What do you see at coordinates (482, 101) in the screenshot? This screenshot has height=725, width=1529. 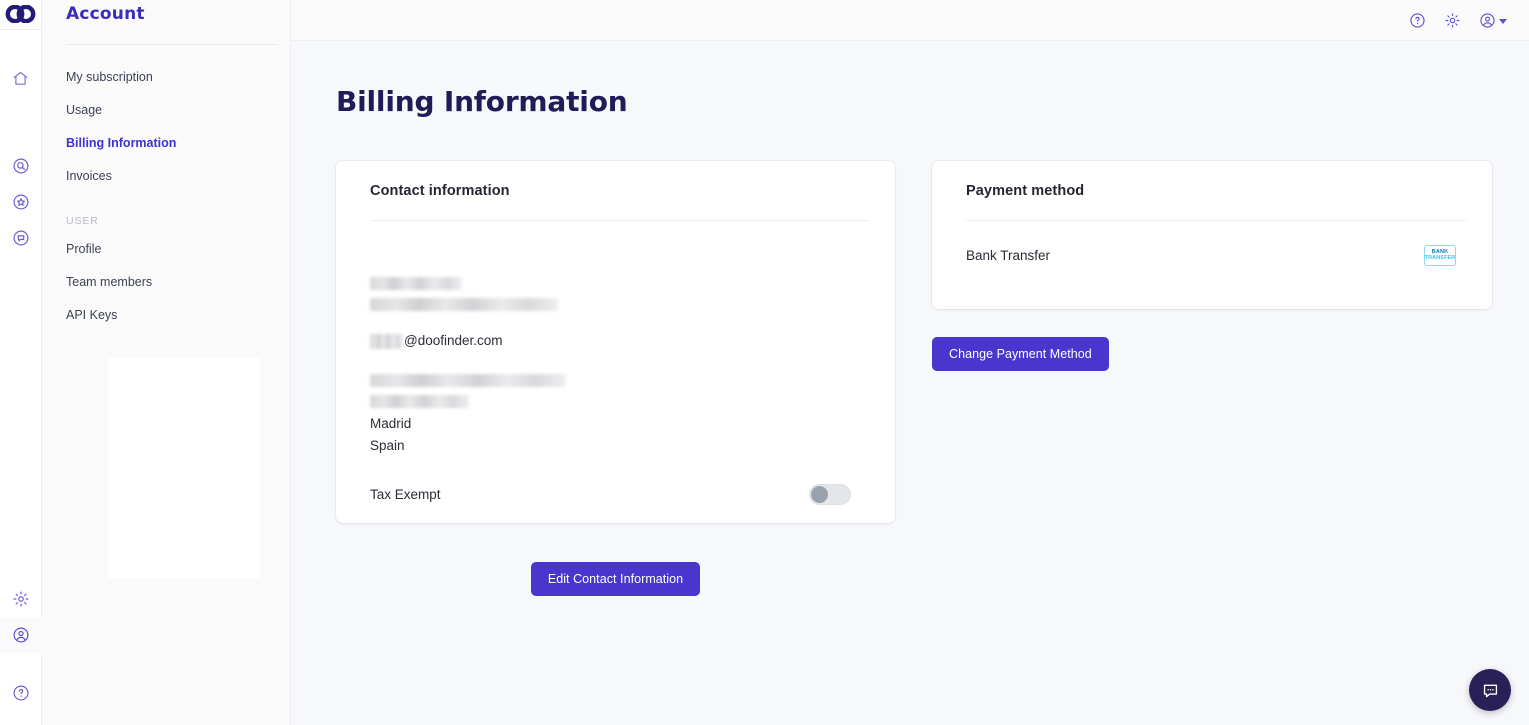 I see `page-title: Billing Information` at bounding box center [482, 101].